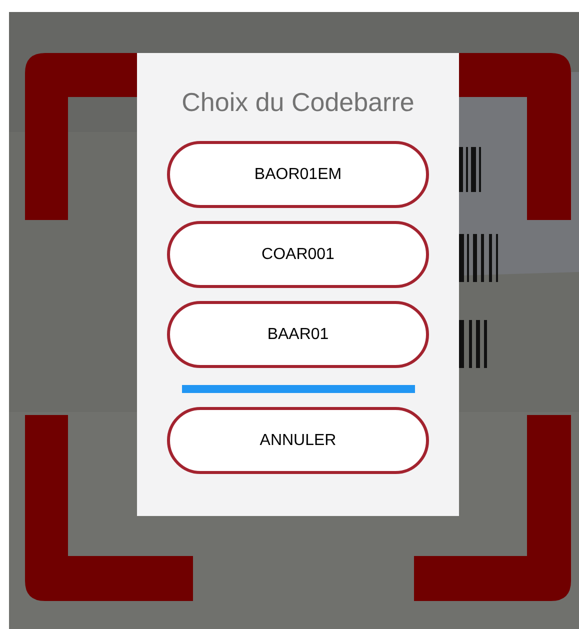 This screenshot has height=629, width=579. I want to click on barcode-option-button: BAAR01, so click(298, 334).